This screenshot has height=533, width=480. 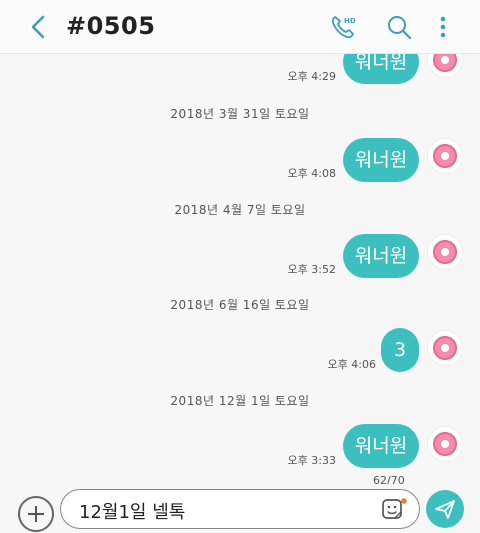 I want to click on message-input: 12월1일 넬톡, so click(x=240, y=509).